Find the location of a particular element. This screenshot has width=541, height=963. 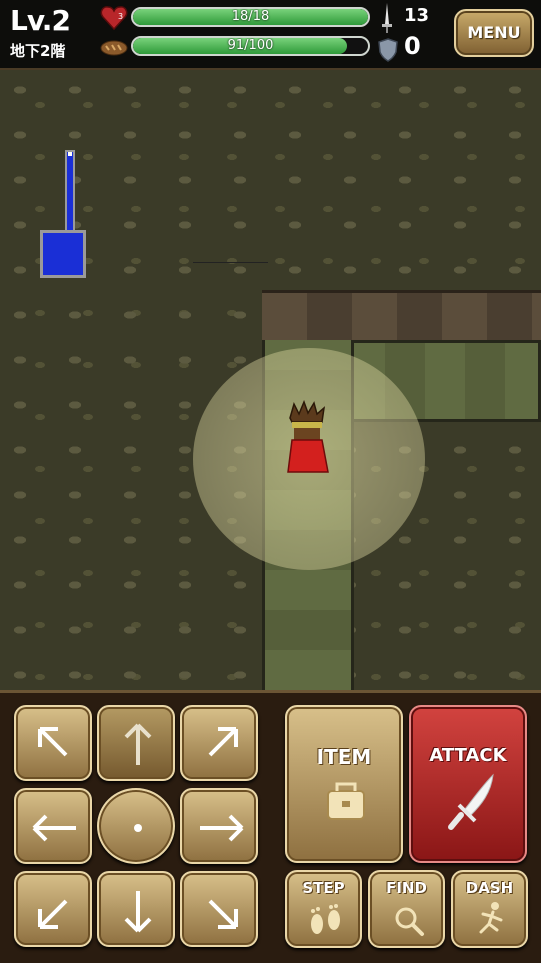

minimap is located at coordinates (63, 214).